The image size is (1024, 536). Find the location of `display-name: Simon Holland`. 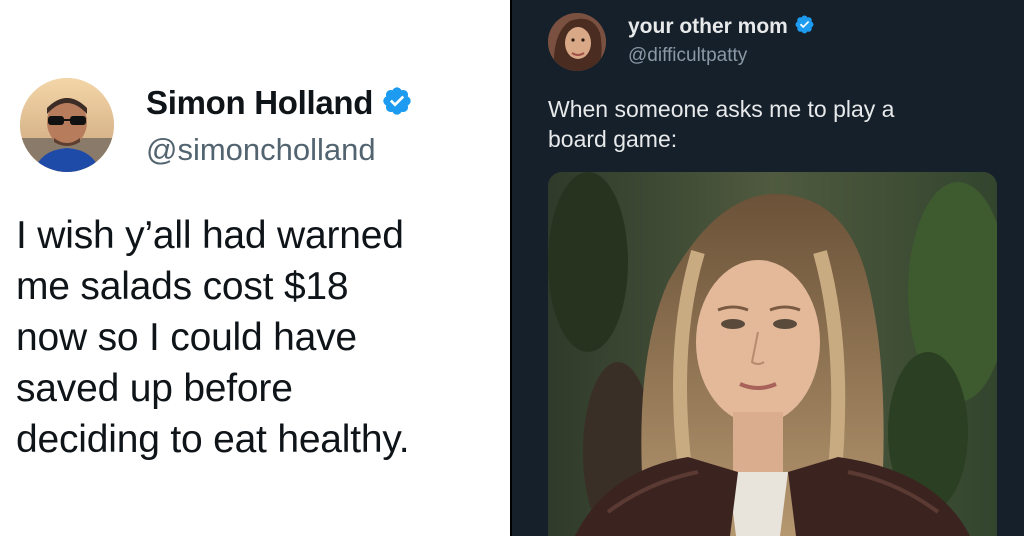

display-name: Simon Holland is located at coordinates (259, 103).